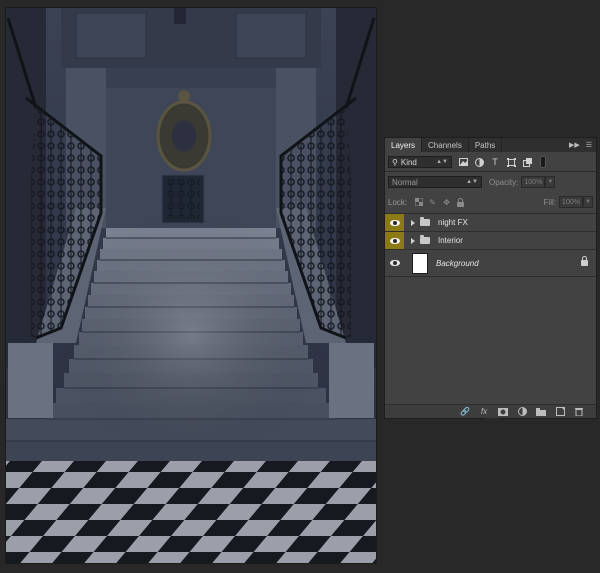 The height and width of the screenshot is (573, 600). Describe the element at coordinates (541, 412) in the screenshot. I see `new-group-icon` at that location.